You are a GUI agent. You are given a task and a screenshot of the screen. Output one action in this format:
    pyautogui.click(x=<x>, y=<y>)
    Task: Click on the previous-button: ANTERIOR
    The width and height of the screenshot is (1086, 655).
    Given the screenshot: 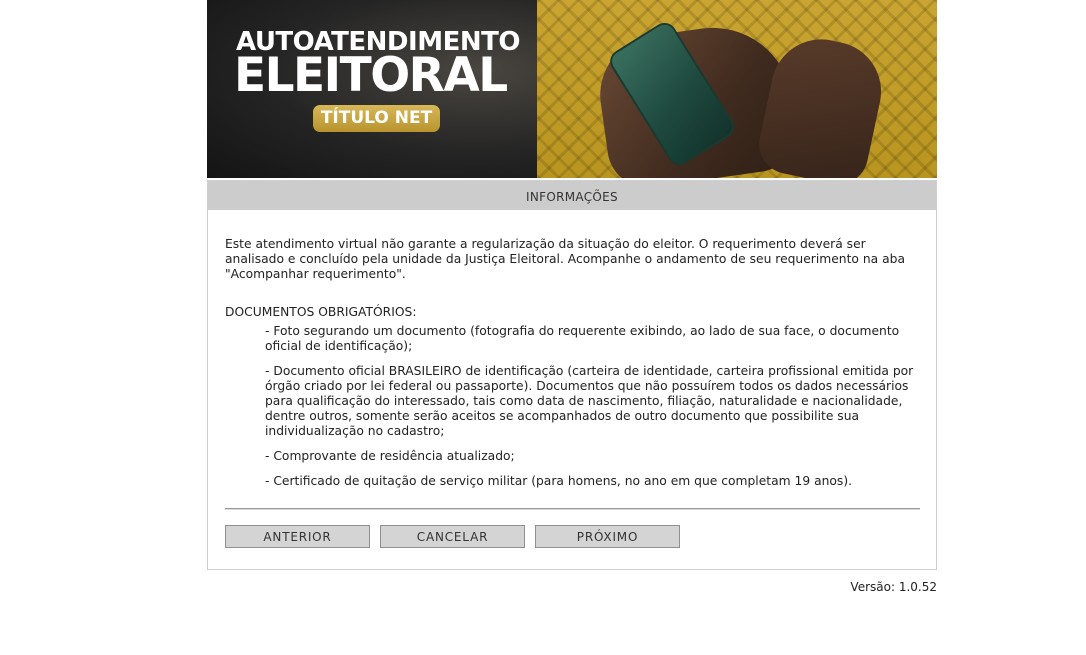 What is the action you would take?
    pyautogui.click(x=297, y=536)
    